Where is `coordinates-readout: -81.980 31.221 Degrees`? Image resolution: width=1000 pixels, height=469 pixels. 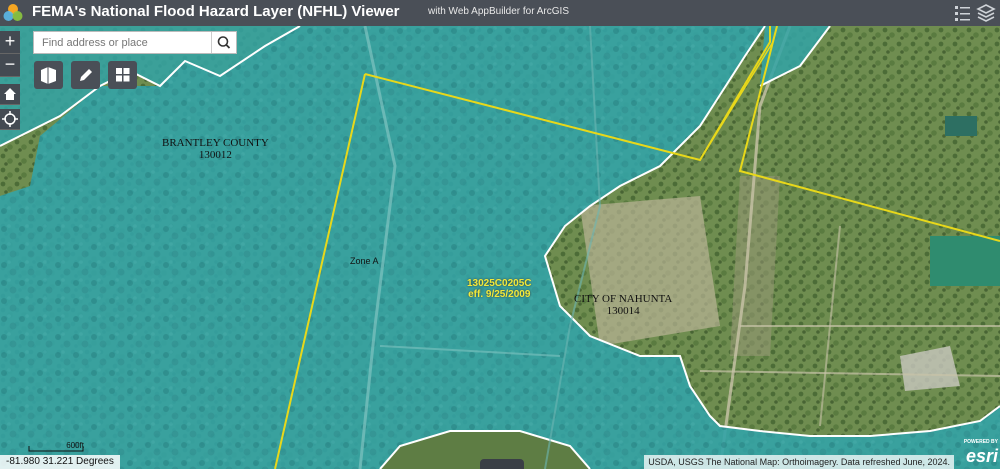
coordinates-readout: -81.980 31.221 Degrees is located at coordinates (60, 462).